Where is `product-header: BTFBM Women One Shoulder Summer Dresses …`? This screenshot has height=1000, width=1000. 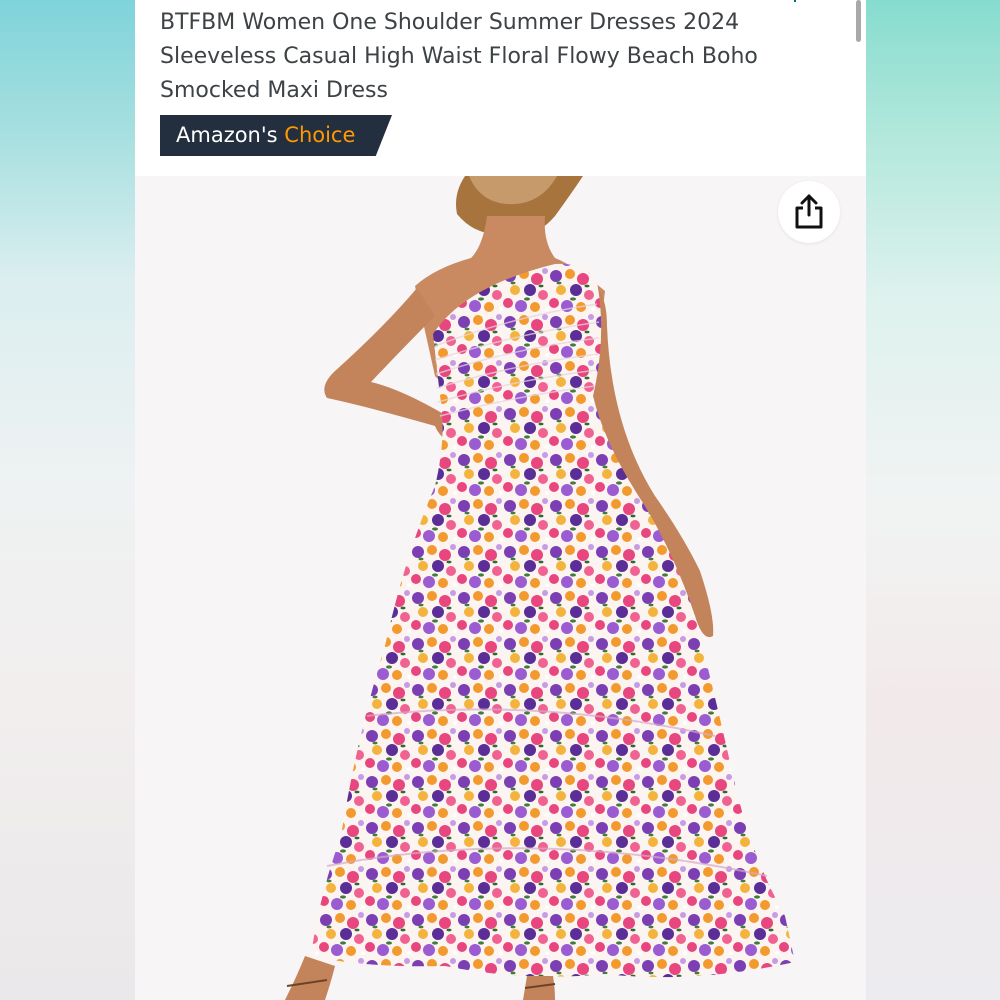
product-header: BTFBM Women One Shoulder Summer Dresses … is located at coordinates (500, 88).